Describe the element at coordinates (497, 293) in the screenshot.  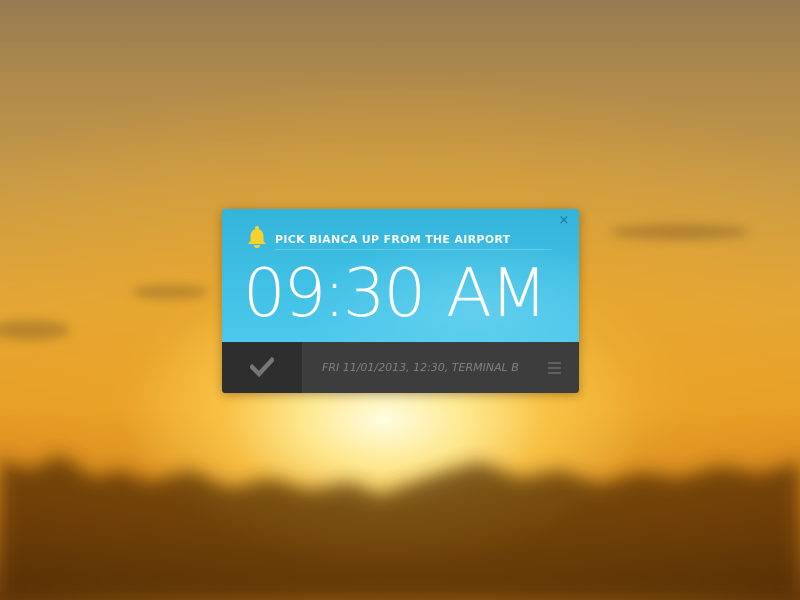
I see `time-period: AM` at that location.